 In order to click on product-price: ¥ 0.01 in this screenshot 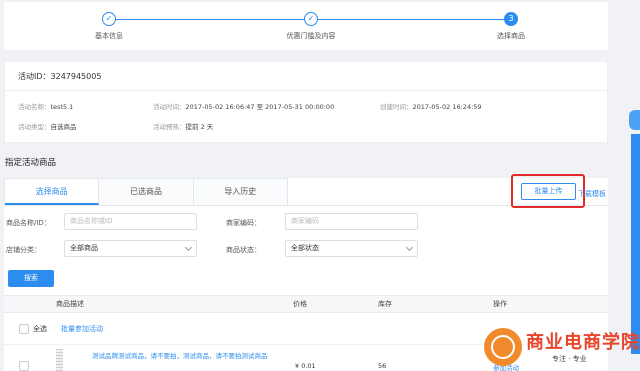, I will do `click(305, 366)`.